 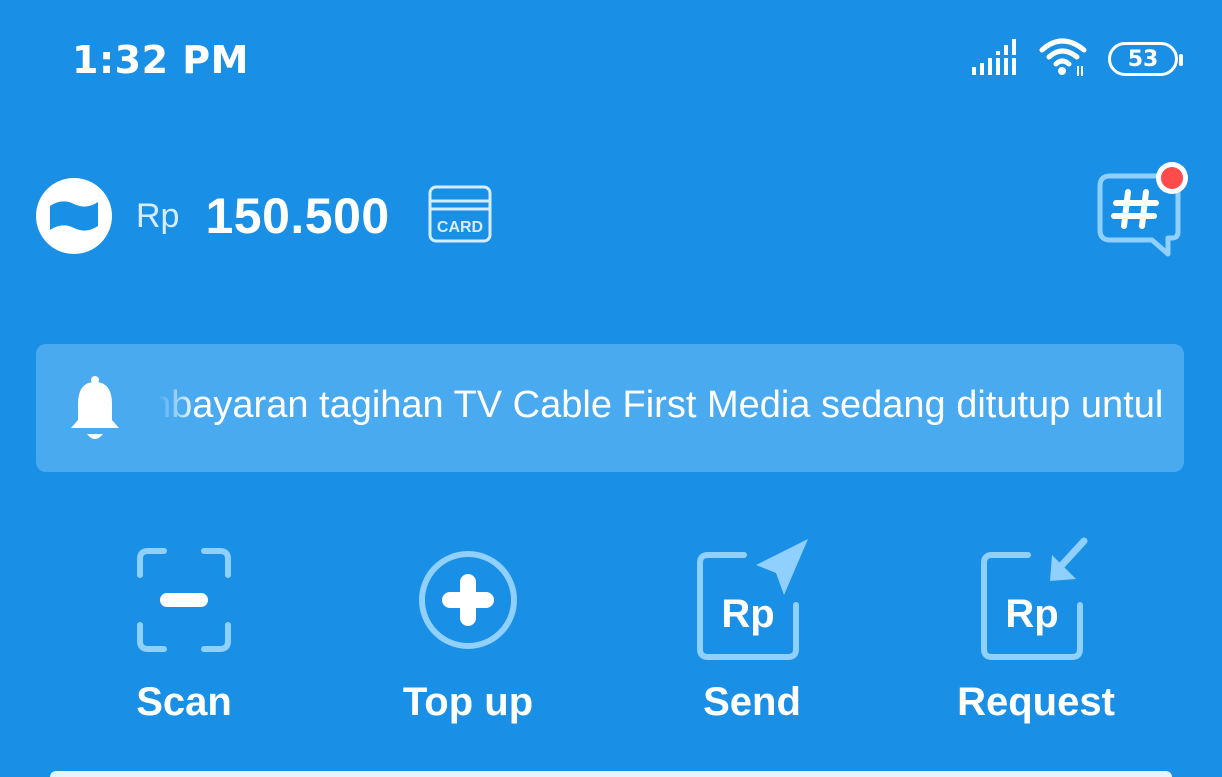 What do you see at coordinates (460, 227) in the screenshot?
I see `card-label: CARD` at bounding box center [460, 227].